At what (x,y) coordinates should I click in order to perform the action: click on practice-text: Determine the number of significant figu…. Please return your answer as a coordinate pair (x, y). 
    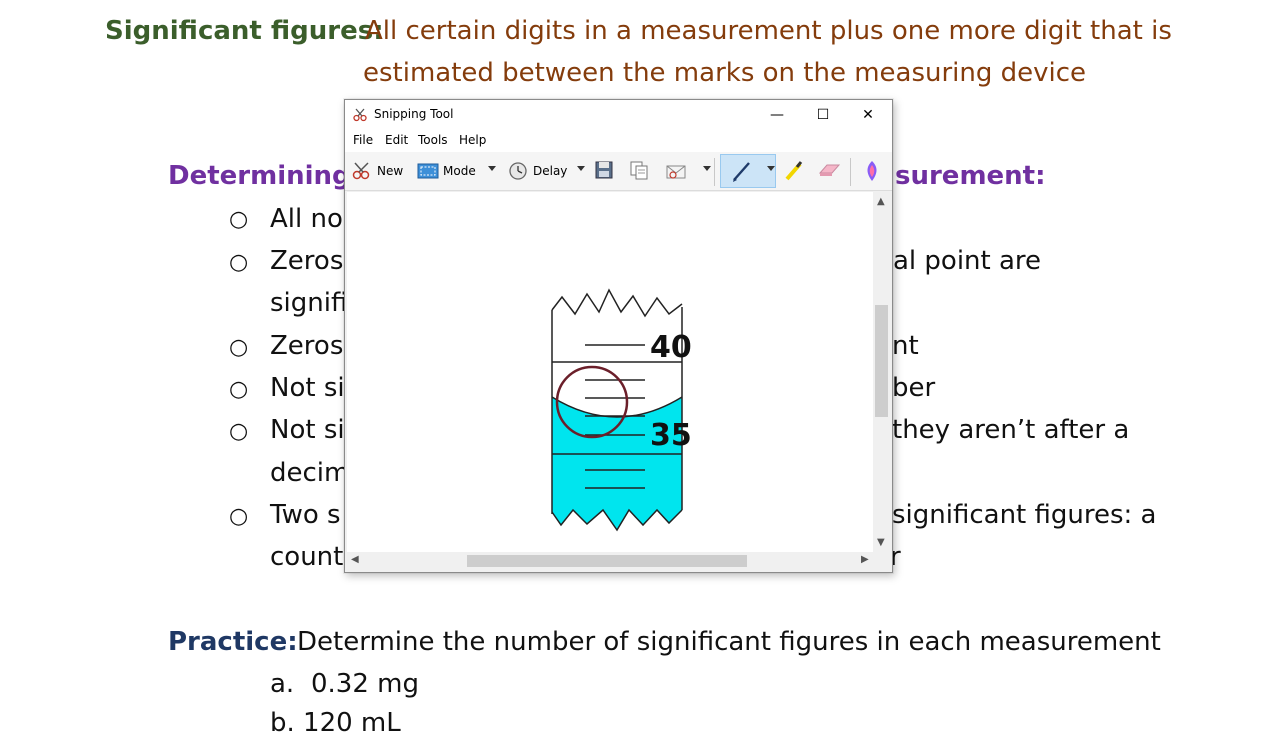
    Looking at the image, I should click on (729, 642).